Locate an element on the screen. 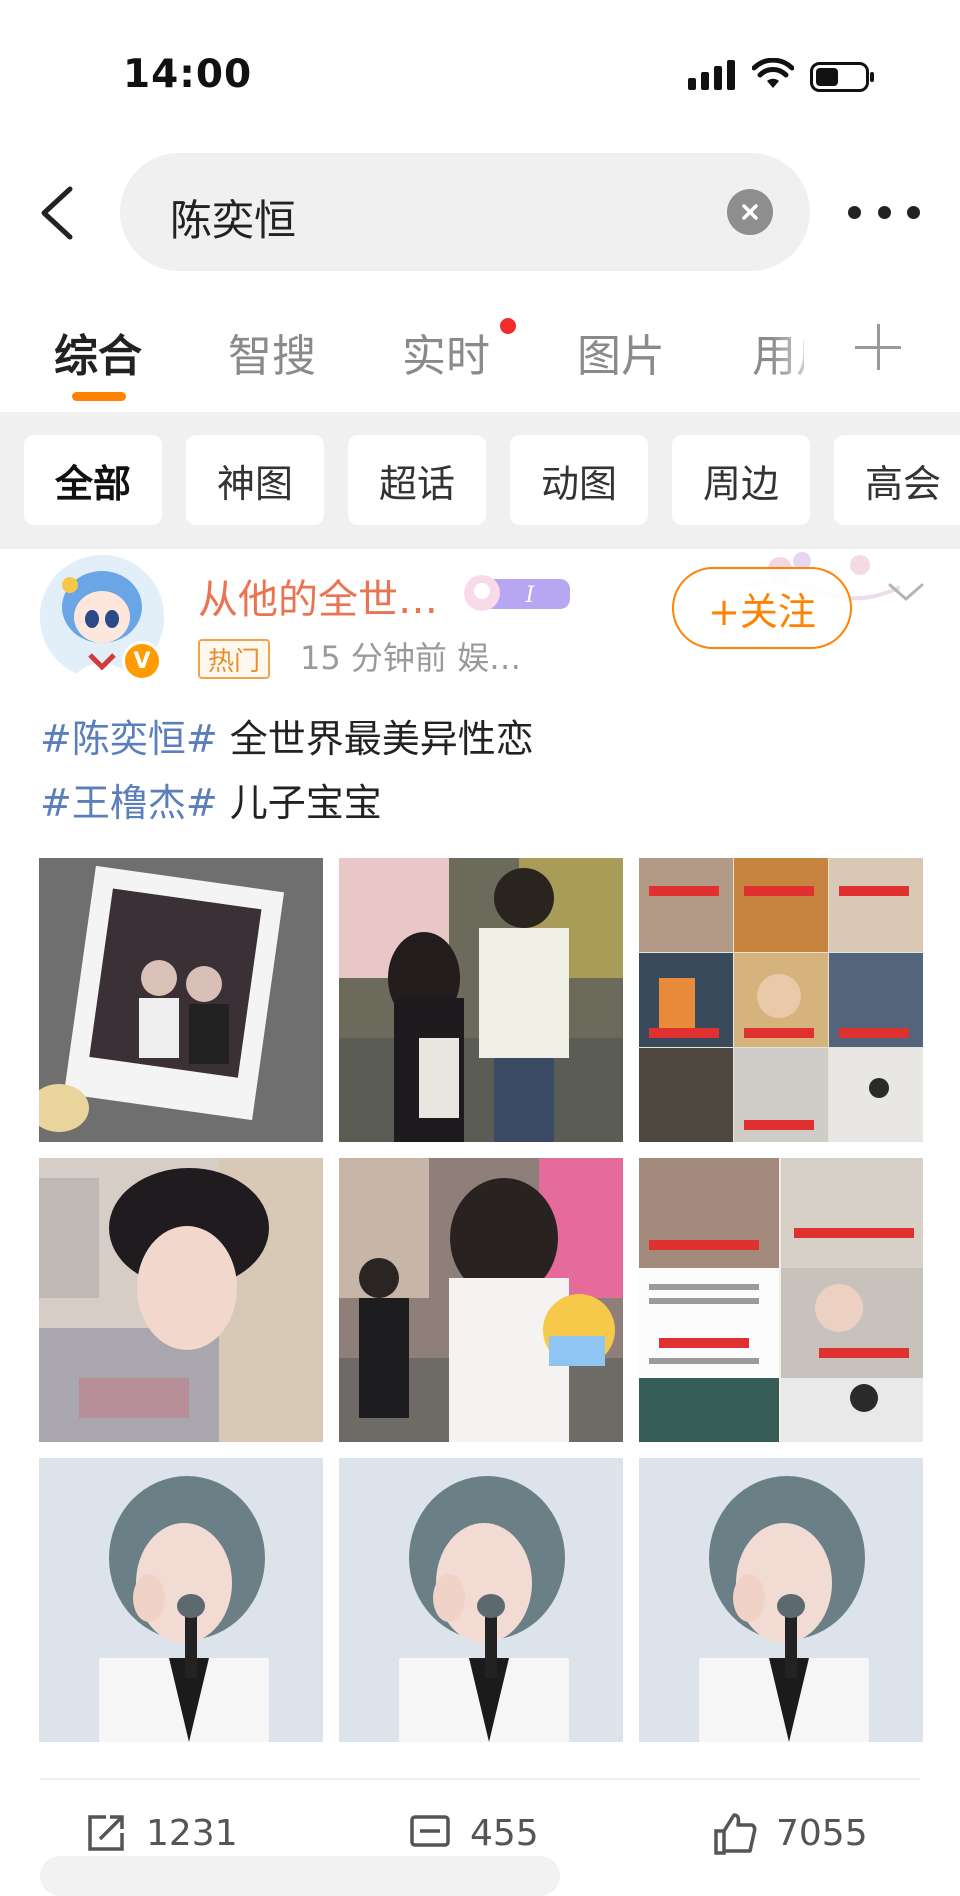  portrait-photo-image is located at coordinates (181, 1300).